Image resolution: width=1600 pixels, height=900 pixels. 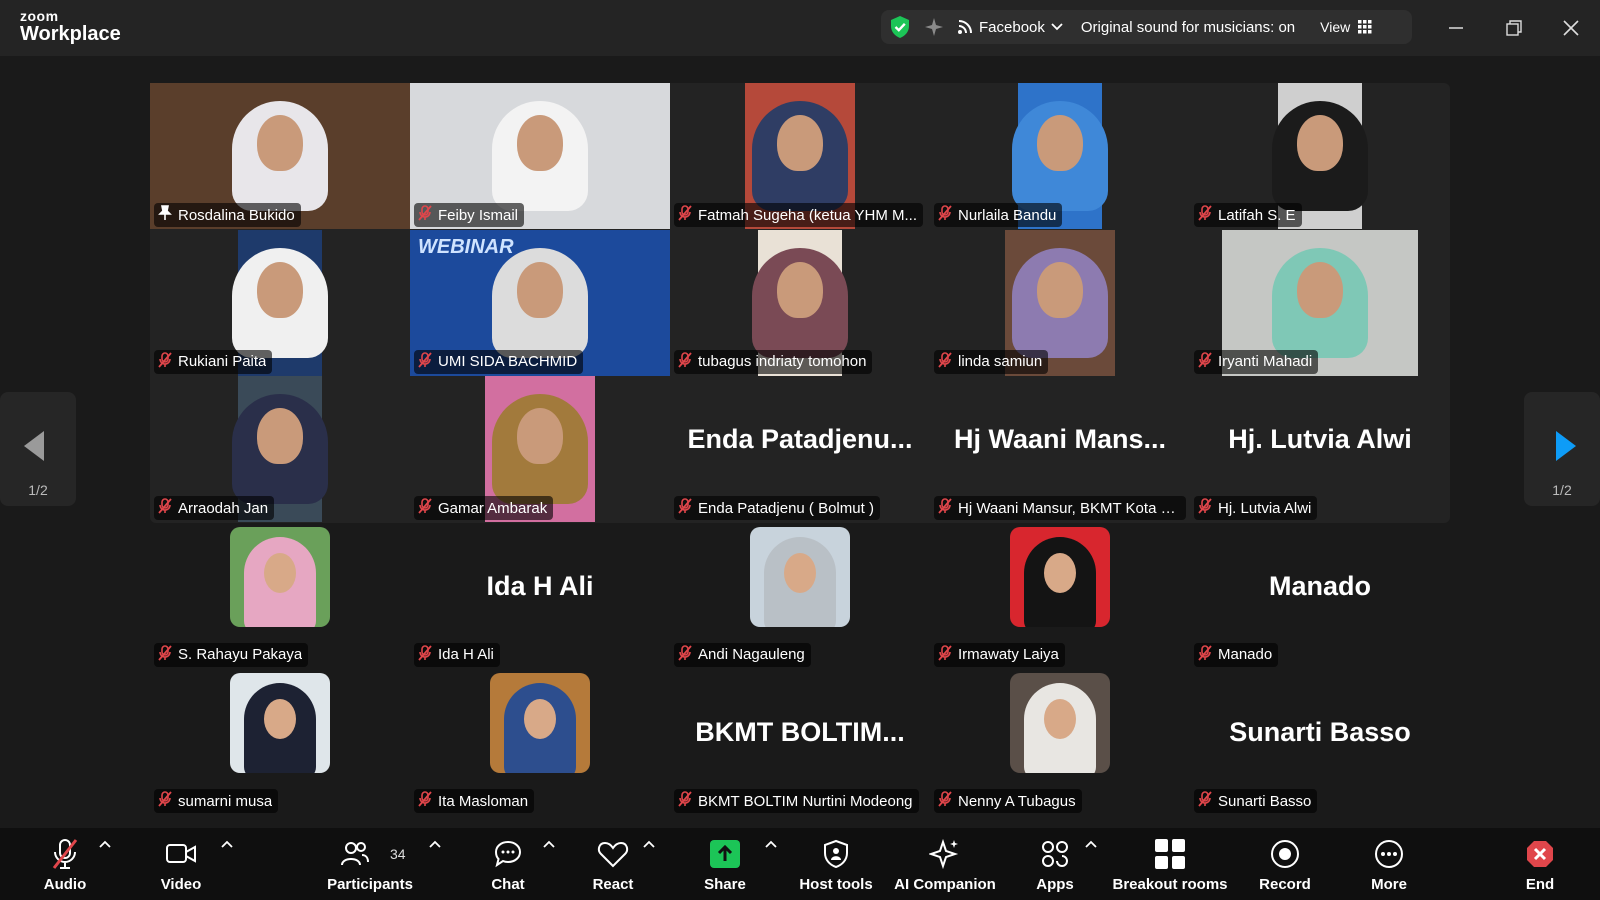 I want to click on participant-tile: Nenny A Tubagus, so click(x=1060, y=742).